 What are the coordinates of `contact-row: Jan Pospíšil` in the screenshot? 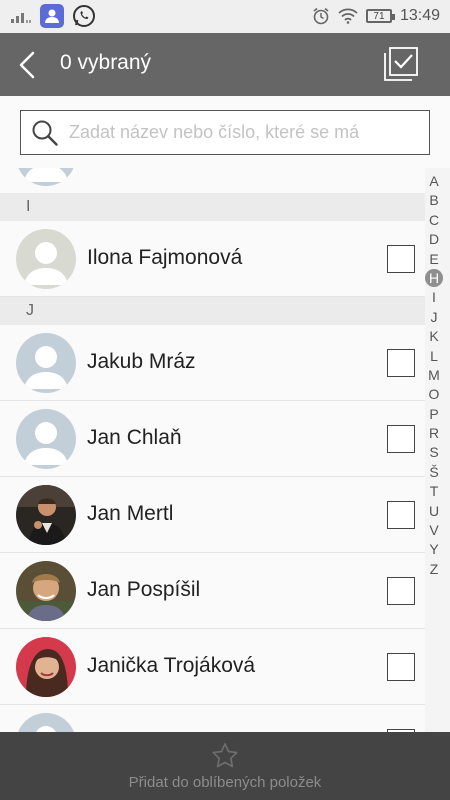 It's located at (212, 591).